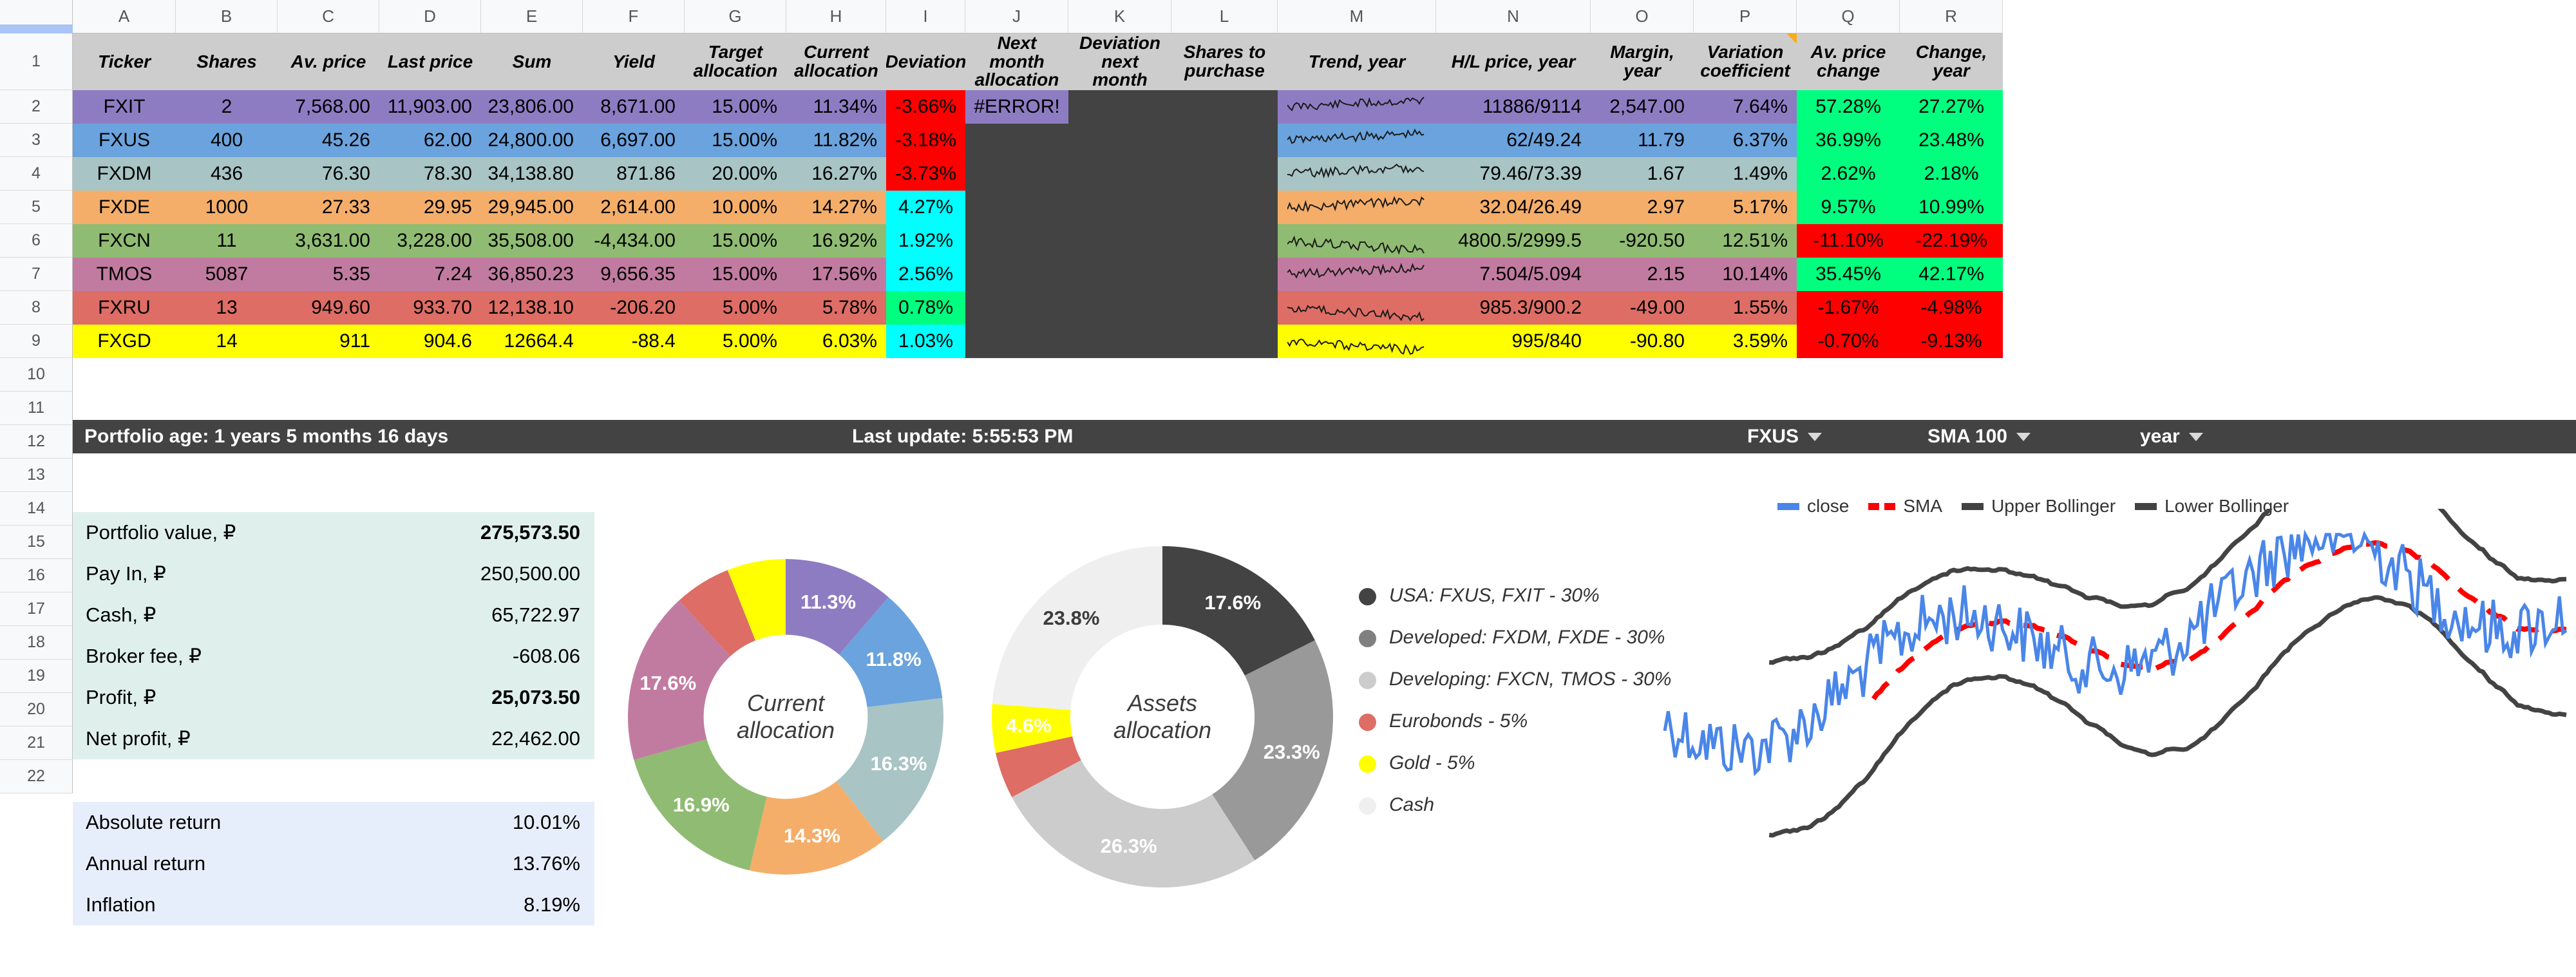 Image resolution: width=2576 pixels, height=977 pixels. What do you see at coordinates (334, 738) in the screenshot?
I see `summary-row: Net profit, ₽ 22,462.00` at bounding box center [334, 738].